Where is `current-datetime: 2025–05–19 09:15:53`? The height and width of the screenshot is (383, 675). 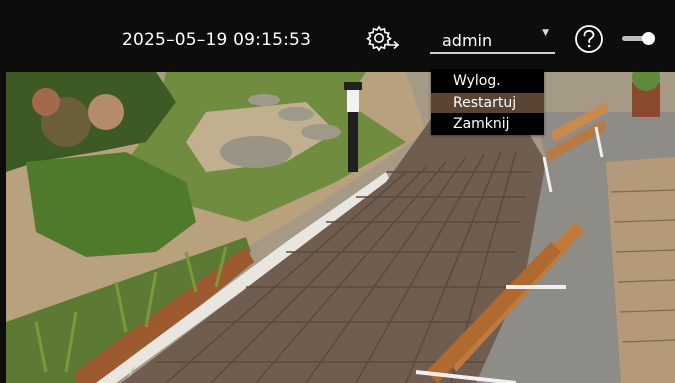 current-datetime: 2025–05–19 09:15:53 is located at coordinates (217, 40).